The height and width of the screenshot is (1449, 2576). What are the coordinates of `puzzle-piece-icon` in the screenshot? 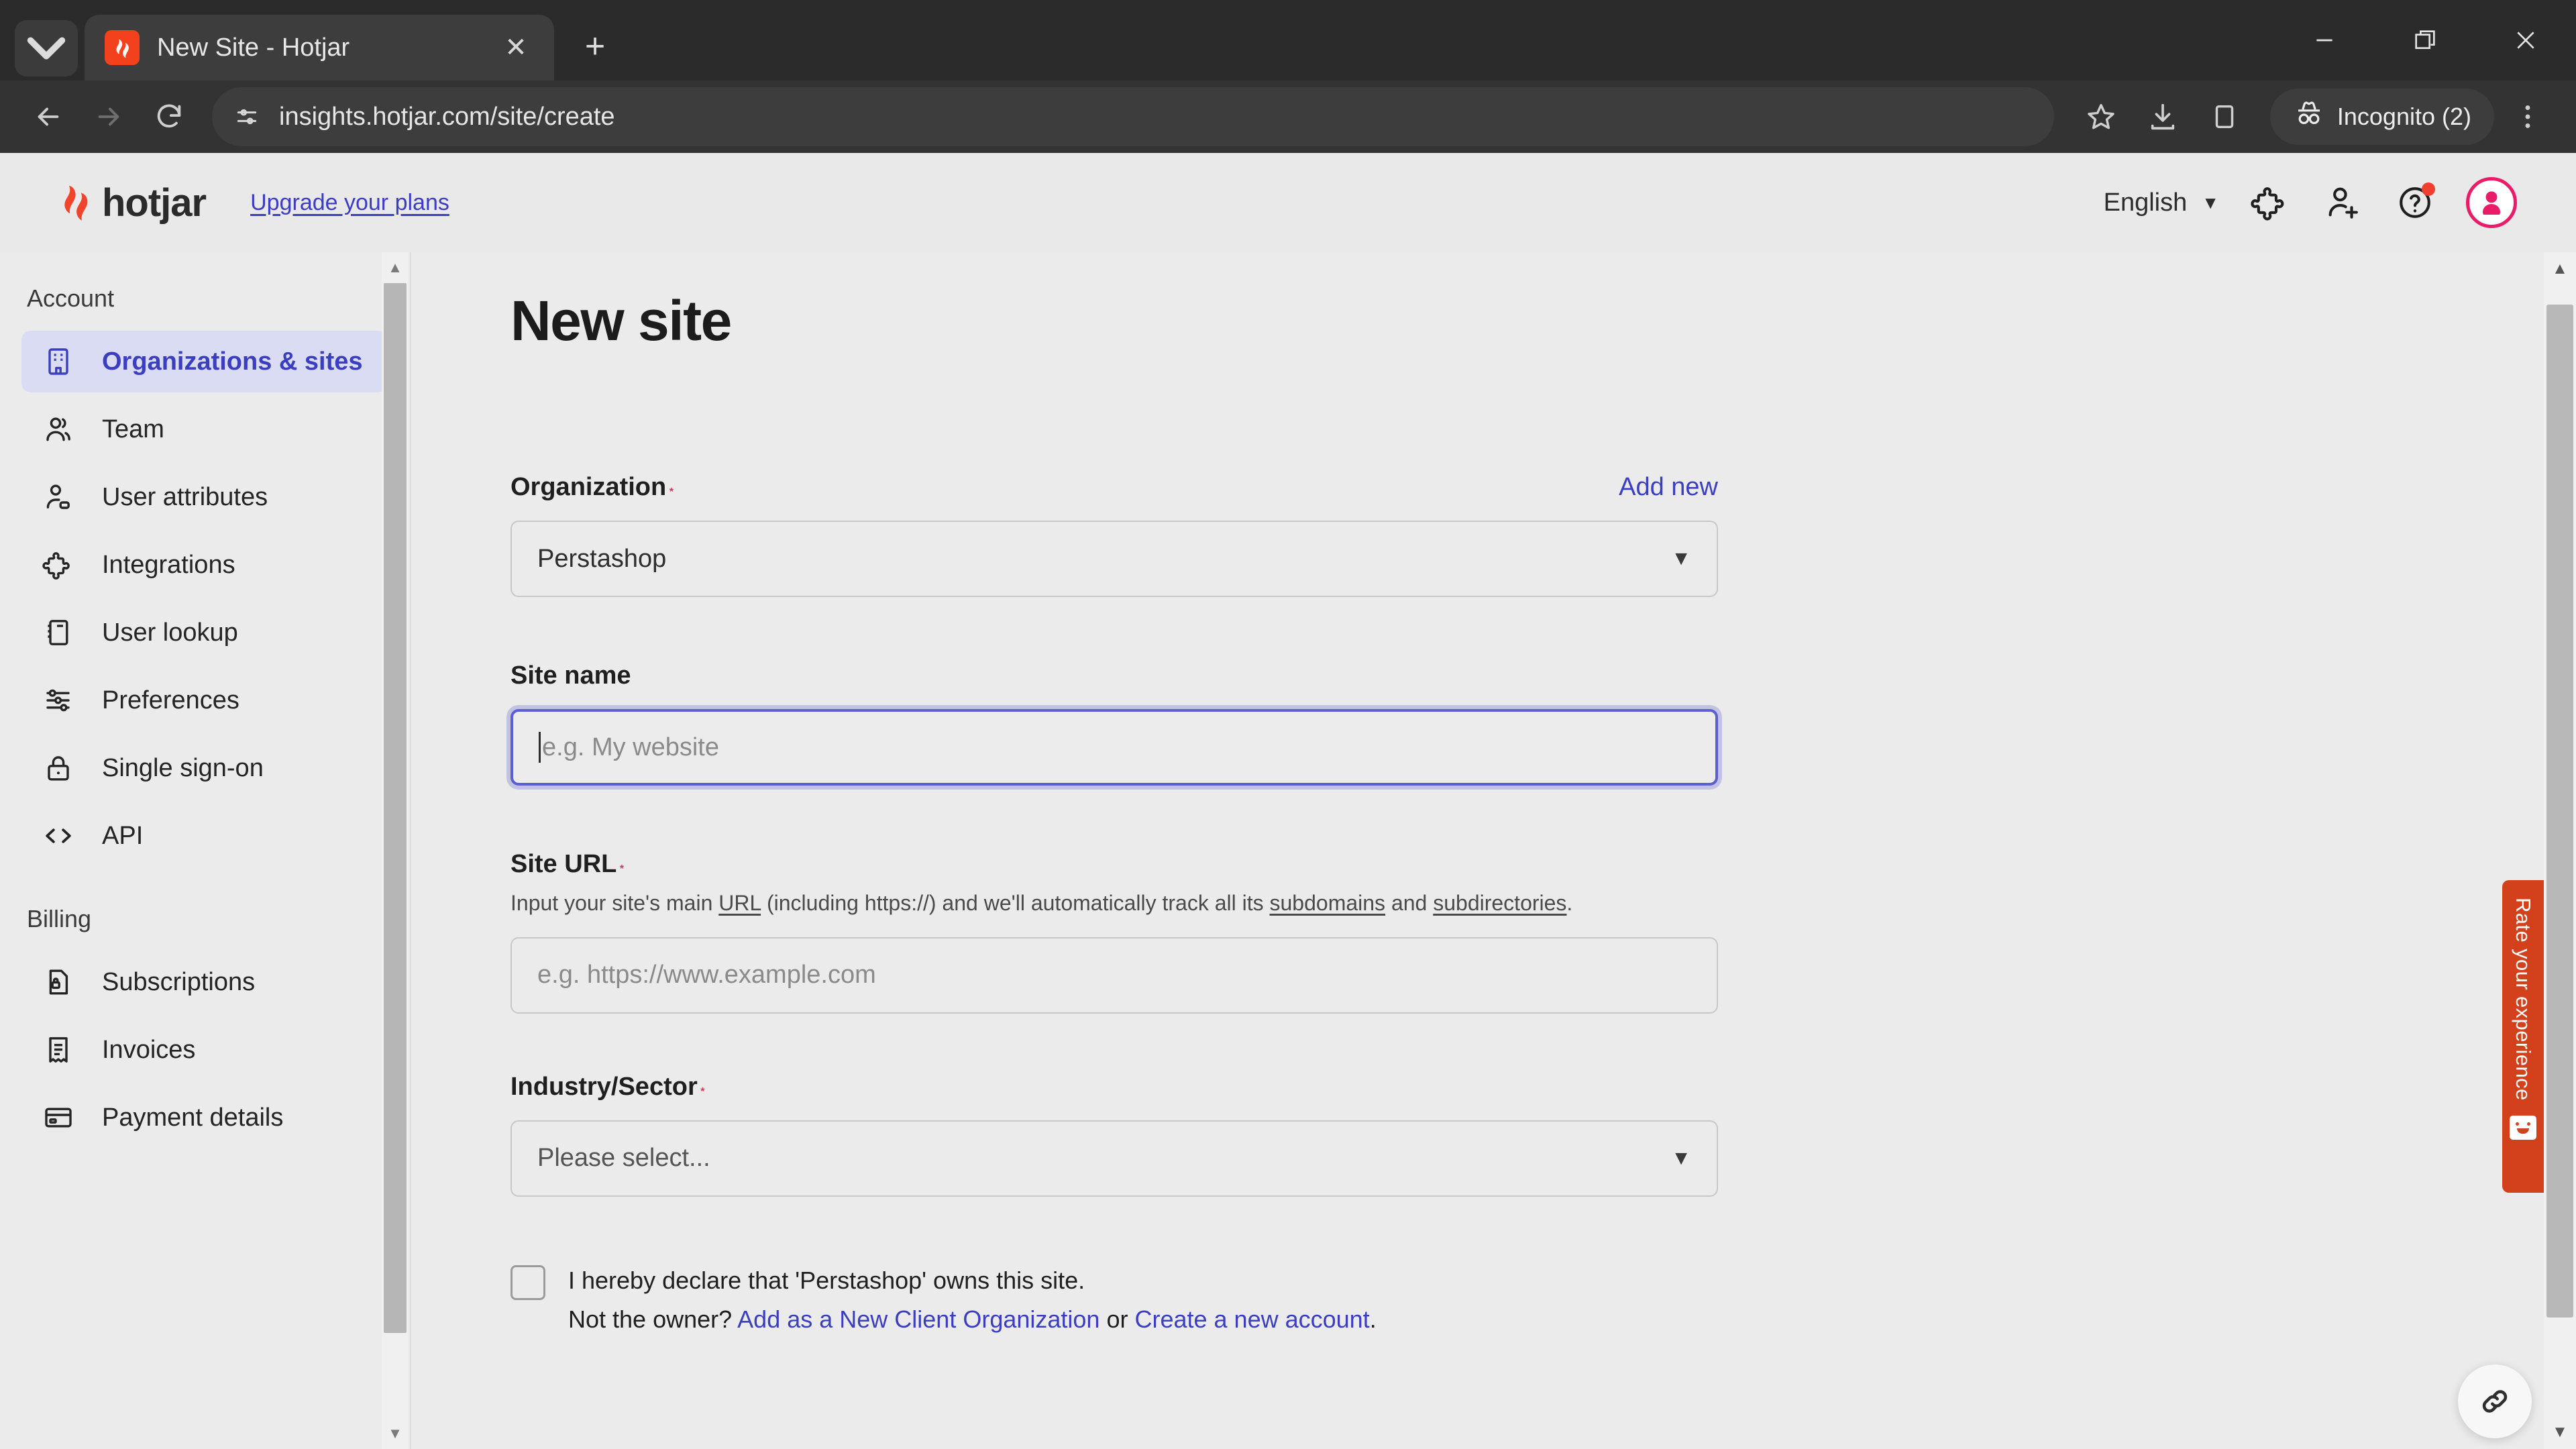 It's located at (2270, 202).